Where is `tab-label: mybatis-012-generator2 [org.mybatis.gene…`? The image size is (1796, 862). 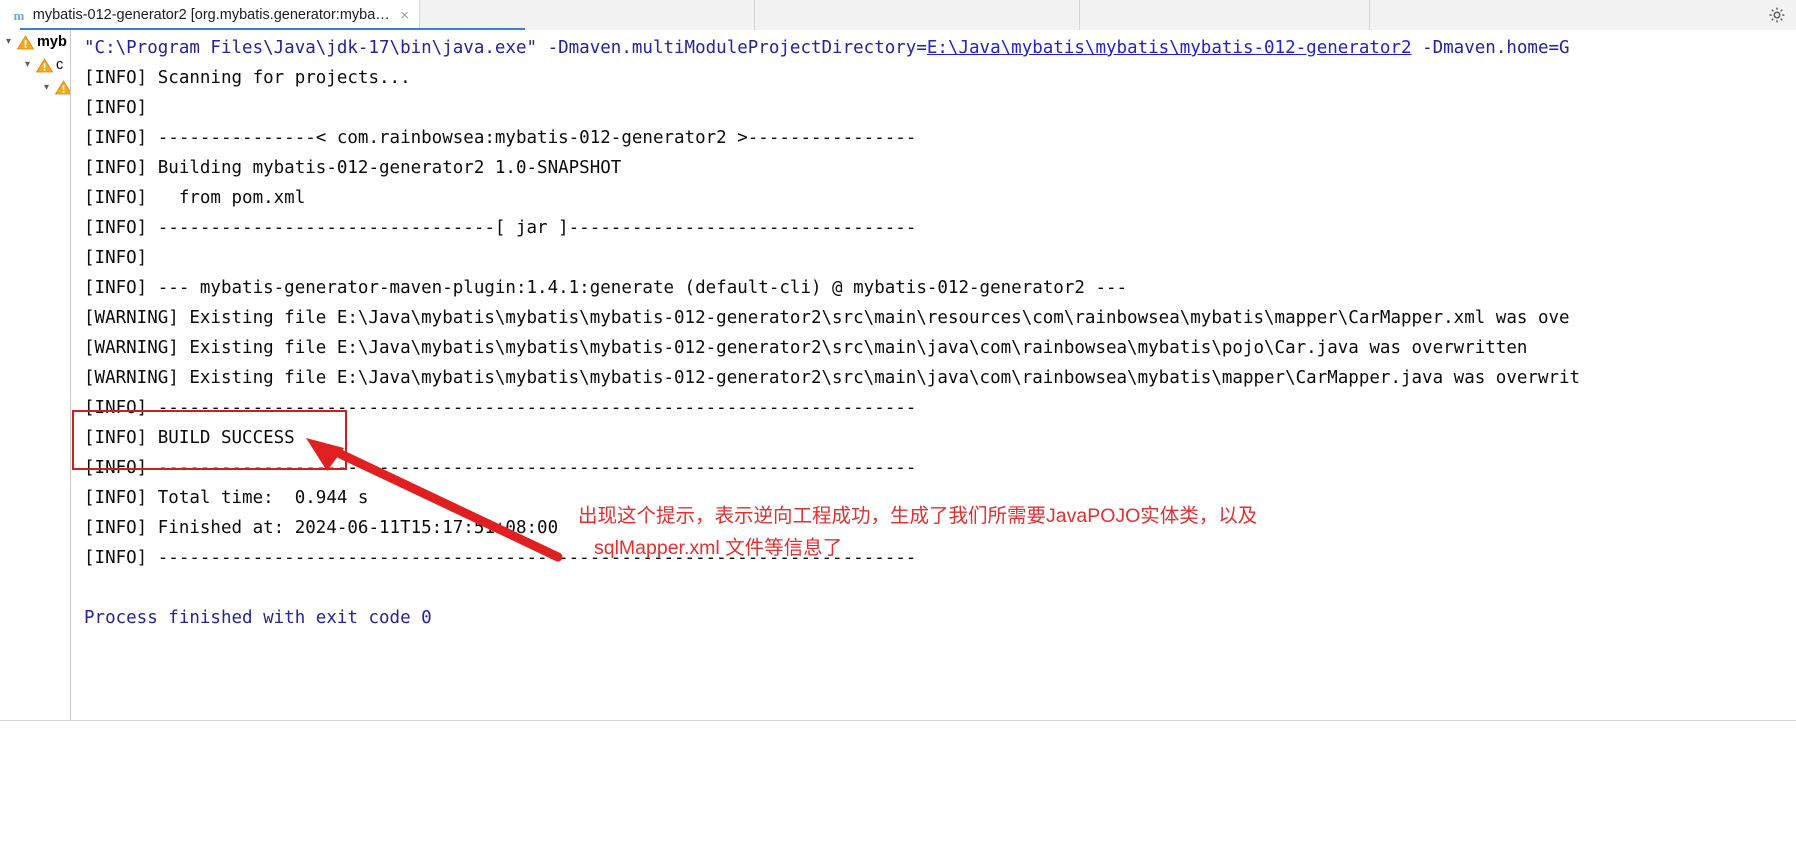 tab-label: mybatis-012-generator2 [org.mybatis.gene… is located at coordinates (211, 15).